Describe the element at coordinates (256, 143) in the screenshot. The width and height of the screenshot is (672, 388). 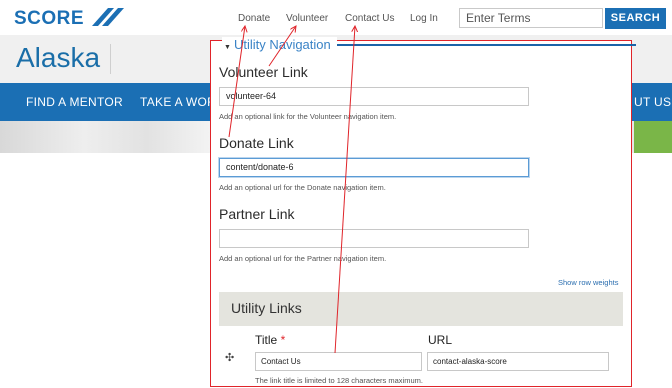
I see `donate-link-label: Donate Link` at that location.